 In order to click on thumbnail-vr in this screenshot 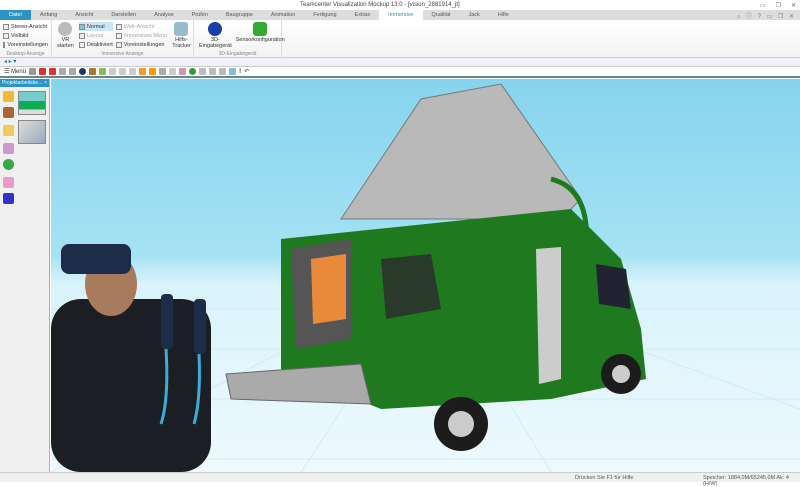, I will do `click(32, 132)`.